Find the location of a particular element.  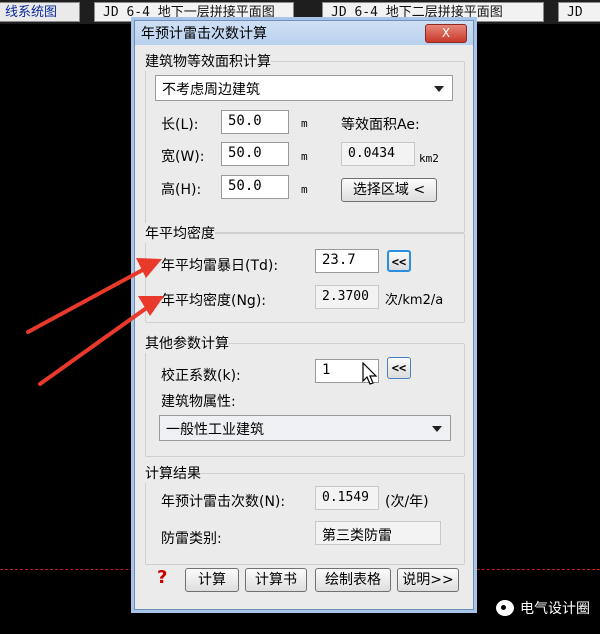

annotation-arrow-td-icon is located at coordinates (94, 296).